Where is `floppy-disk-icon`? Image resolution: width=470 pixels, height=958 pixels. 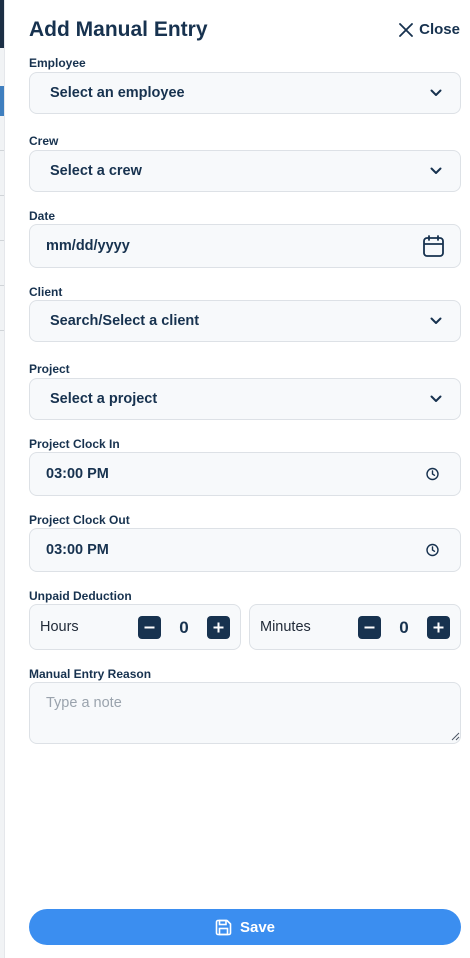
floppy-disk-icon is located at coordinates (223, 927).